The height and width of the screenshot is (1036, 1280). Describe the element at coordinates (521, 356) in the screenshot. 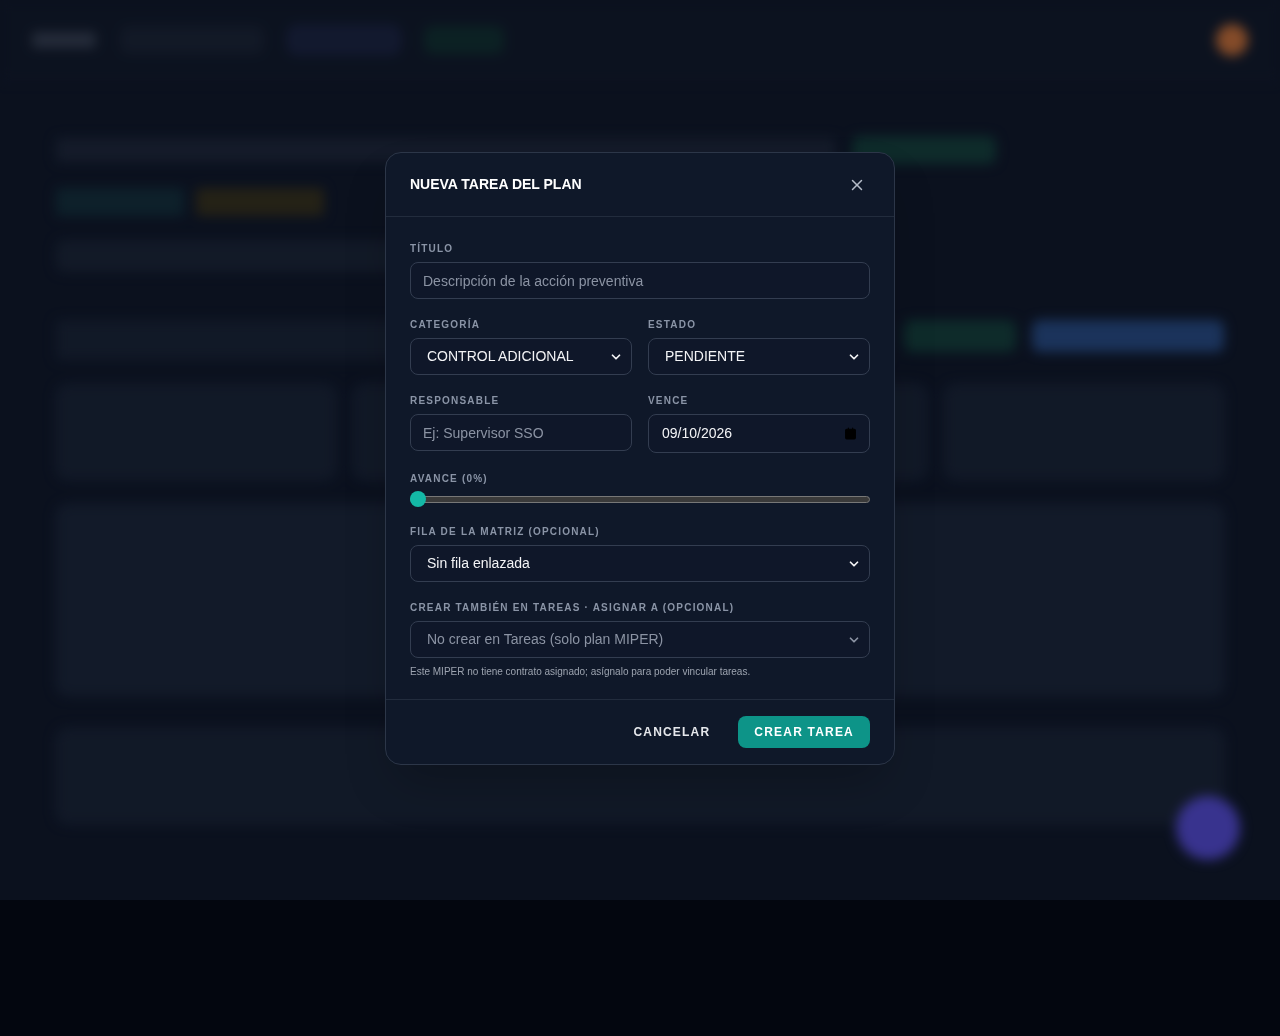

I see `select-field: CONTROL ADICIONAL` at that location.